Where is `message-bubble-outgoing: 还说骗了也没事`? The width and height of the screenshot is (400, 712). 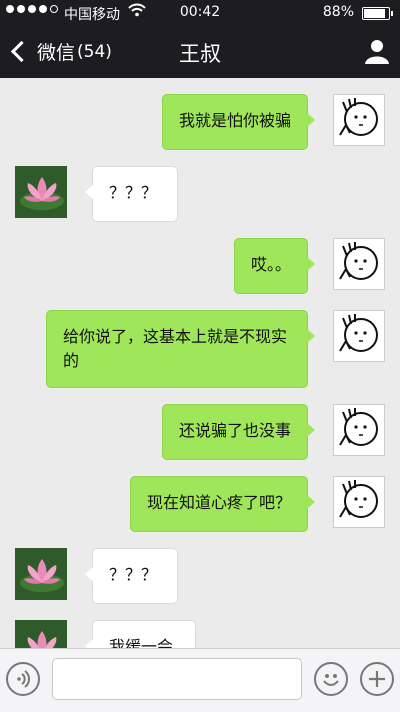
message-bubble-outgoing: 还说骗了也没事 is located at coordinates (238, 432).